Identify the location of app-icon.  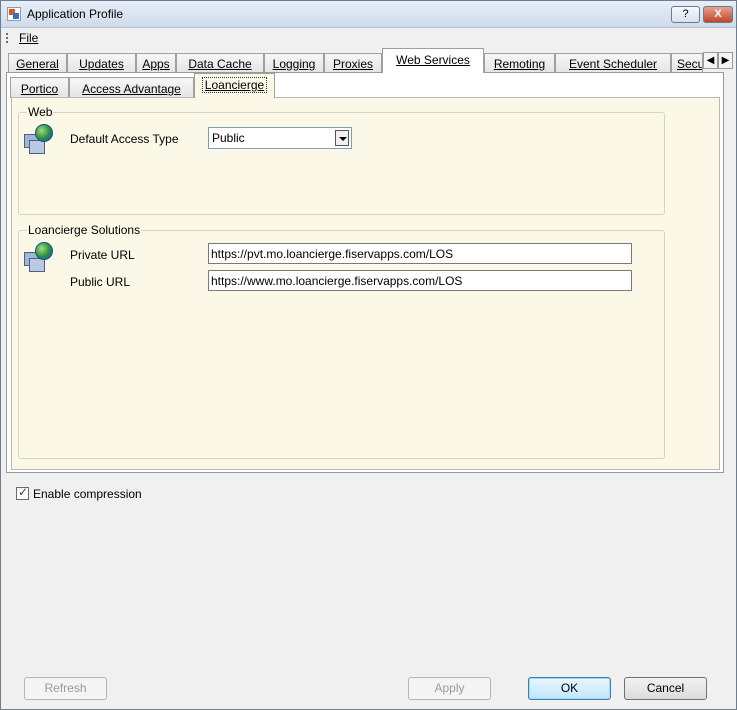
(14, 14).